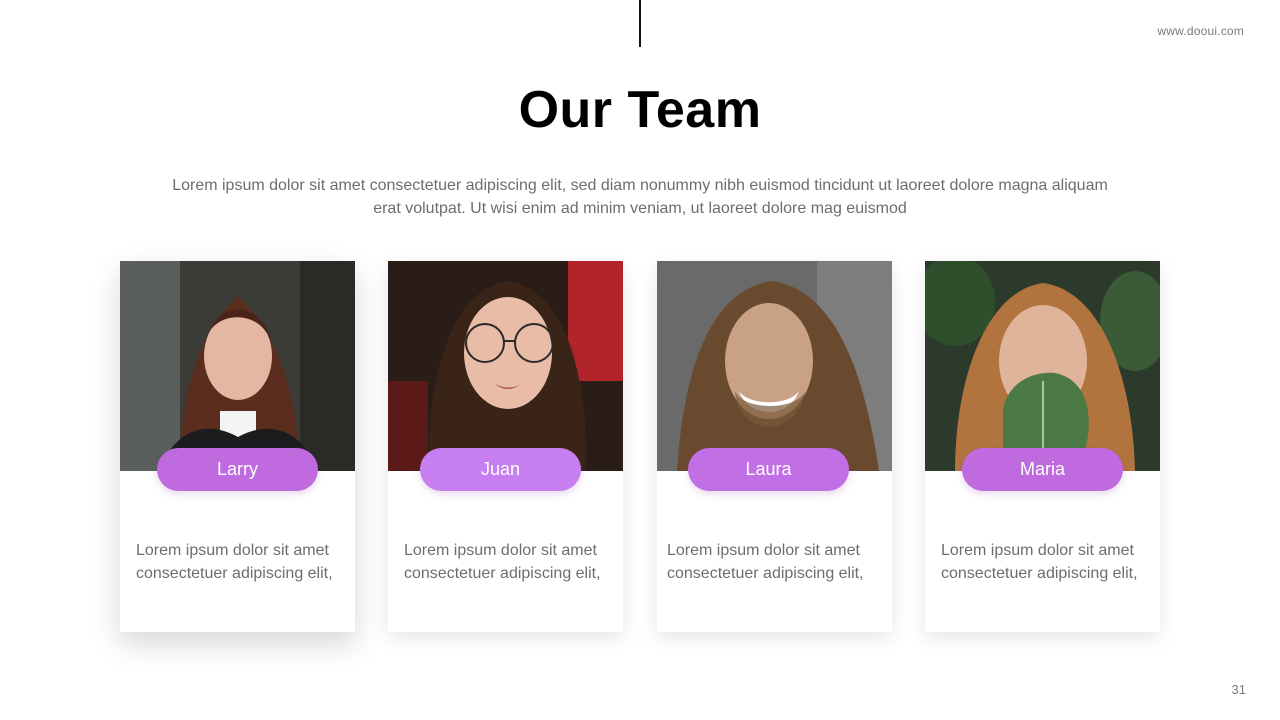 This screenshot has height=720, width=1280. What do you see at coordinates (237, 469) in the screenshot?
I see `name-pill-larry: Larry` at bounding box center [237, 469].